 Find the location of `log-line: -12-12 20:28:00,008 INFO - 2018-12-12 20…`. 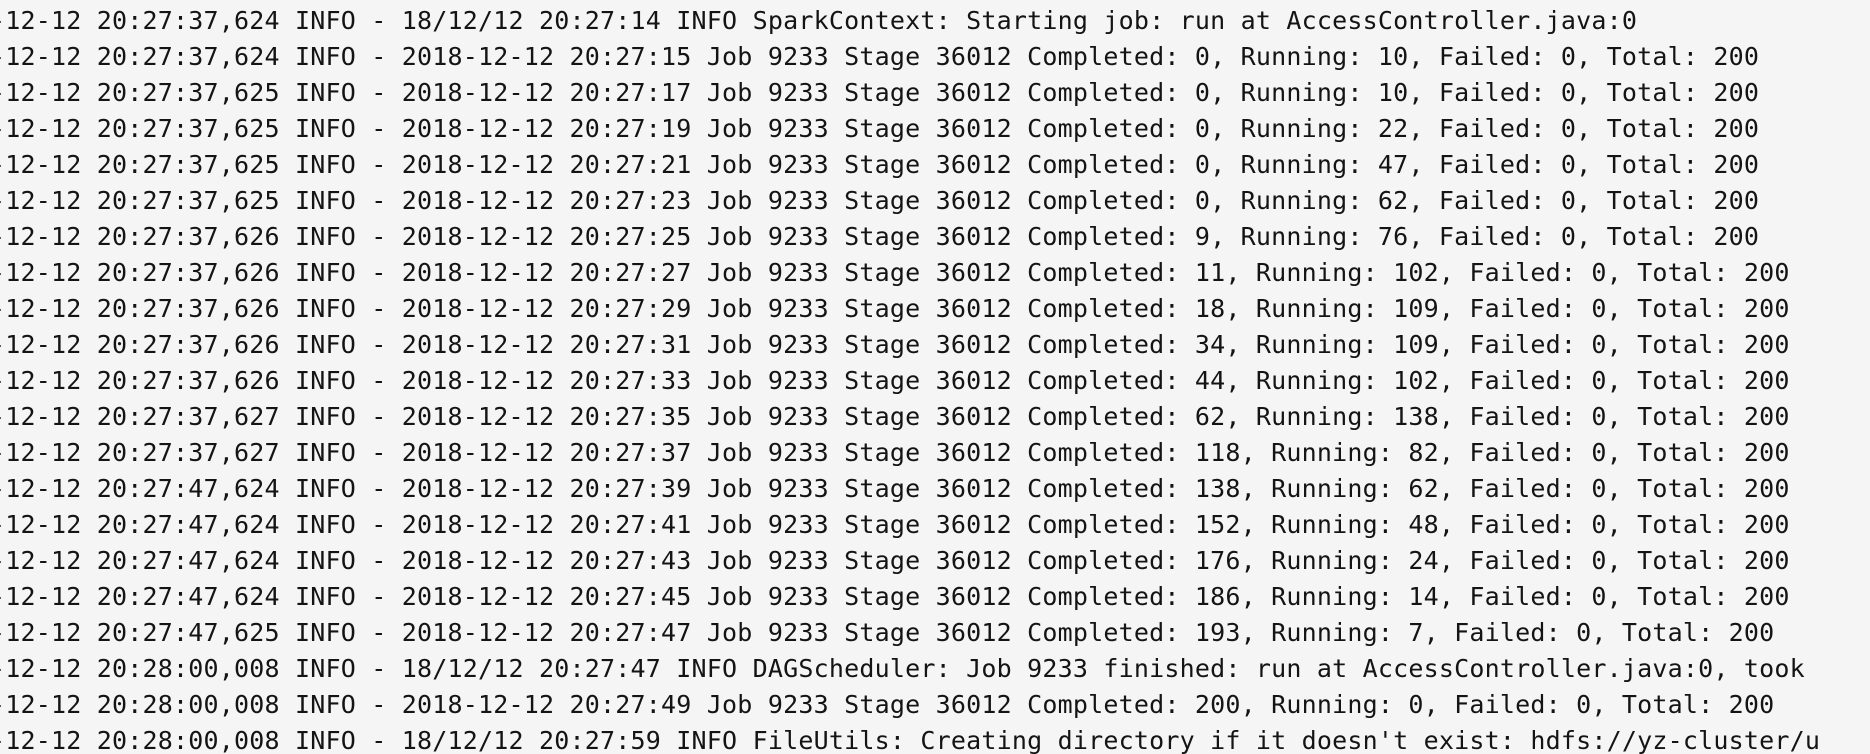

log-line: -12-12 20:28:00,008 INFO - 2018-12-12 20… is located at coordinates (887, 704).